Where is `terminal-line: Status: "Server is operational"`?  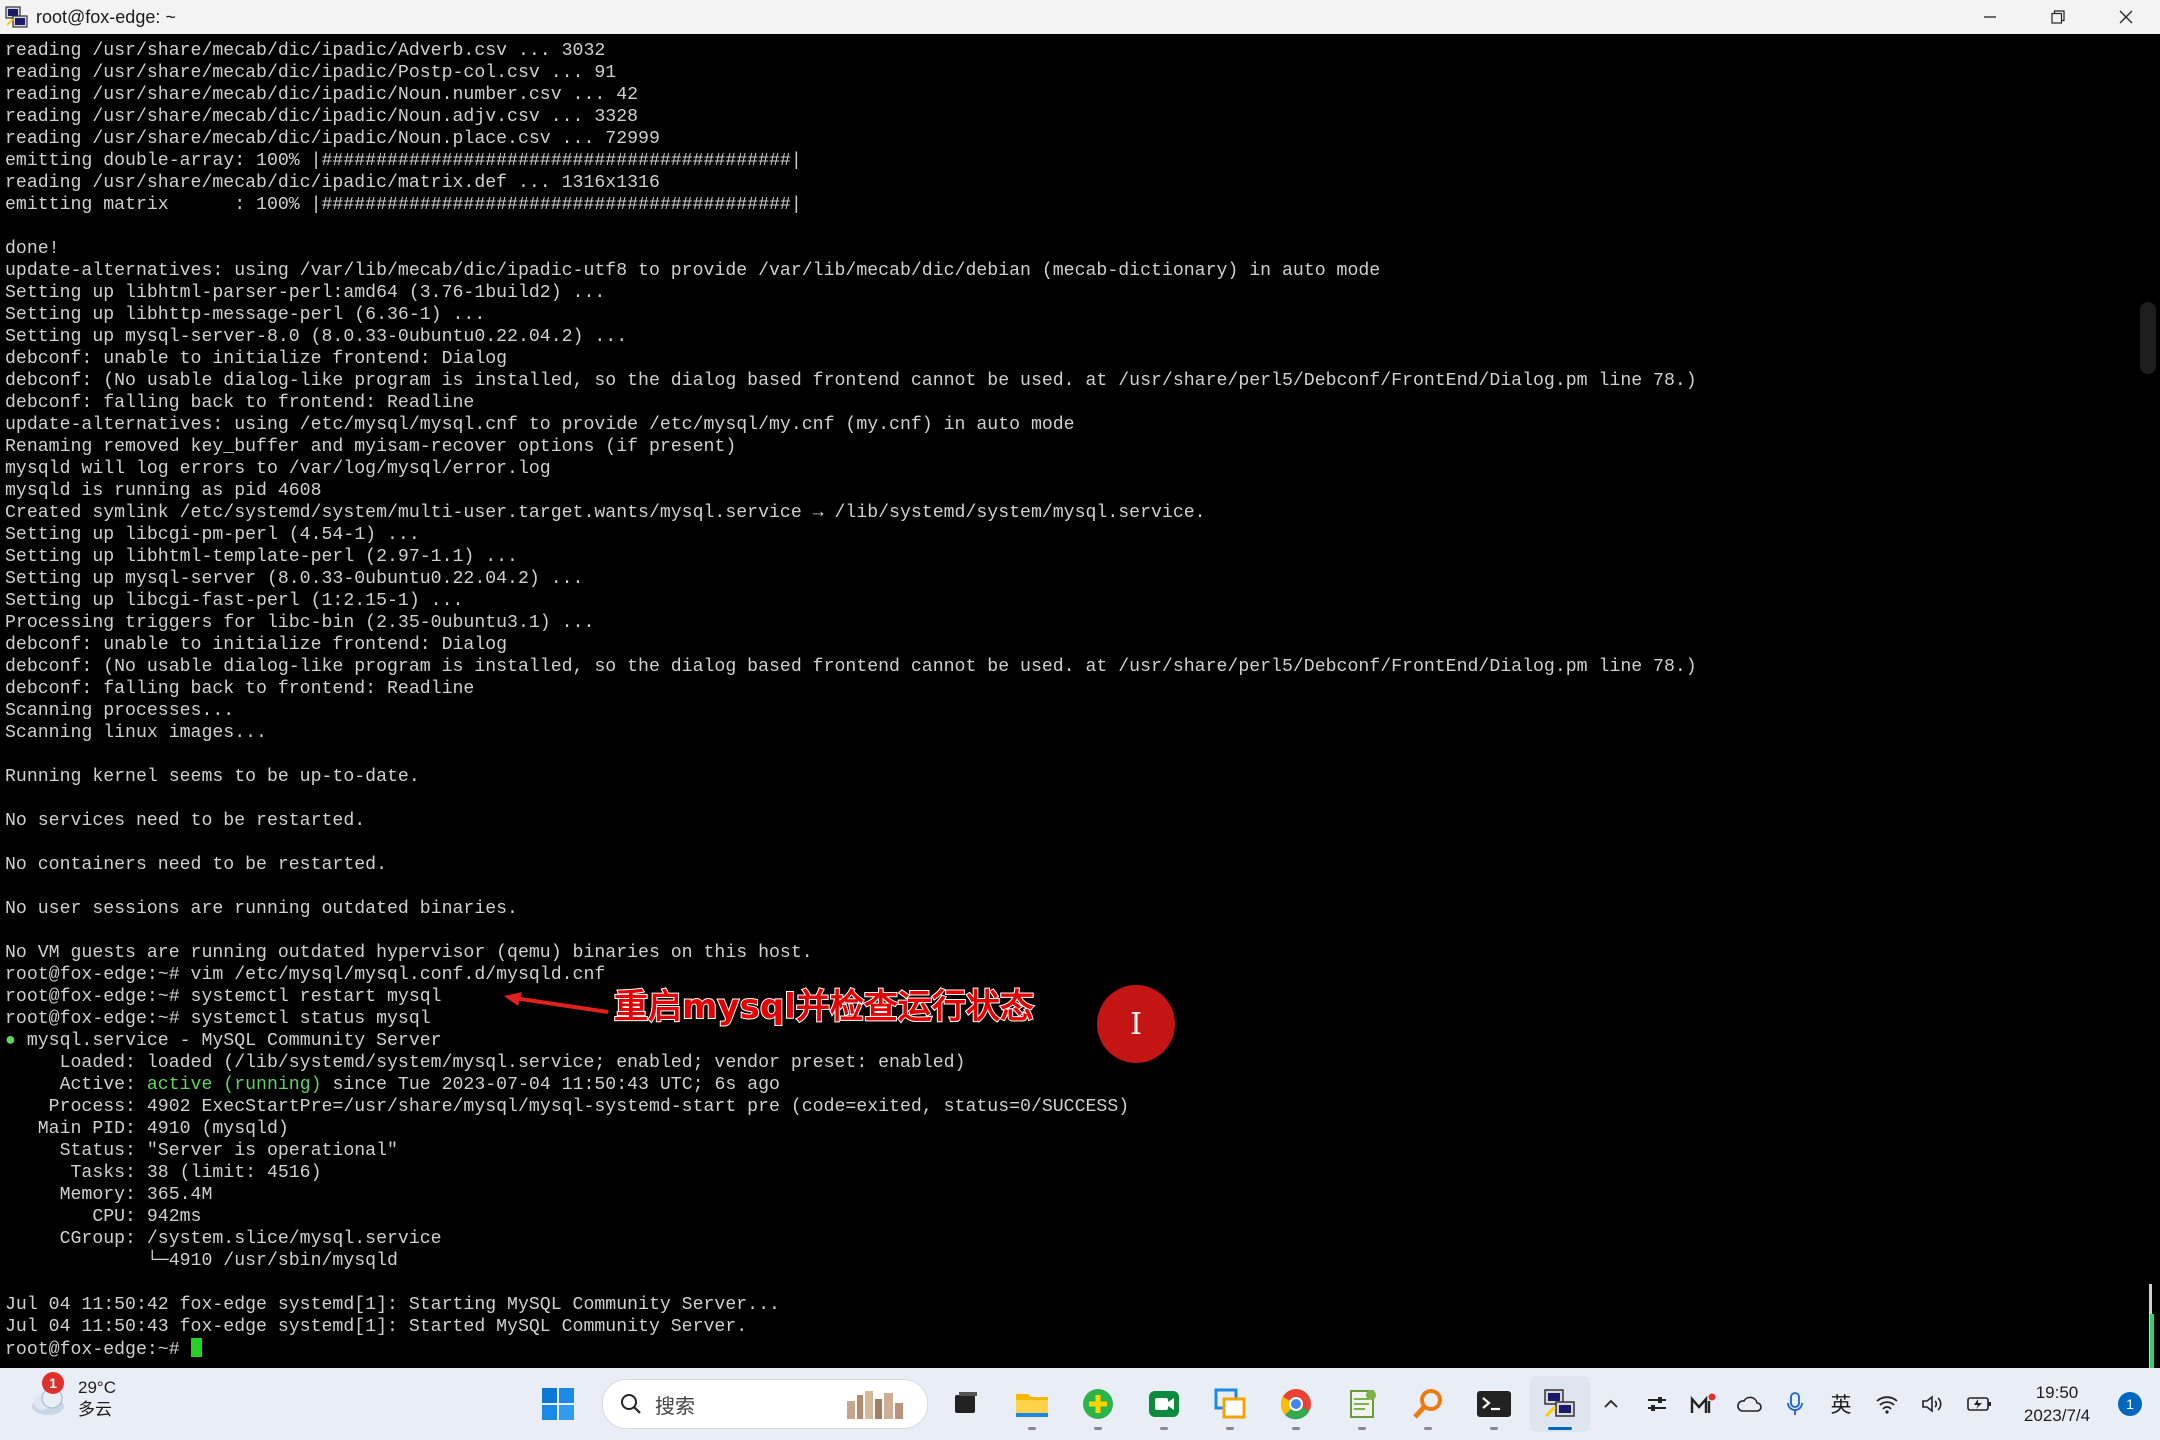
terminal-line: Status: "Server is operational" is located at coordinates (1070, 1151).